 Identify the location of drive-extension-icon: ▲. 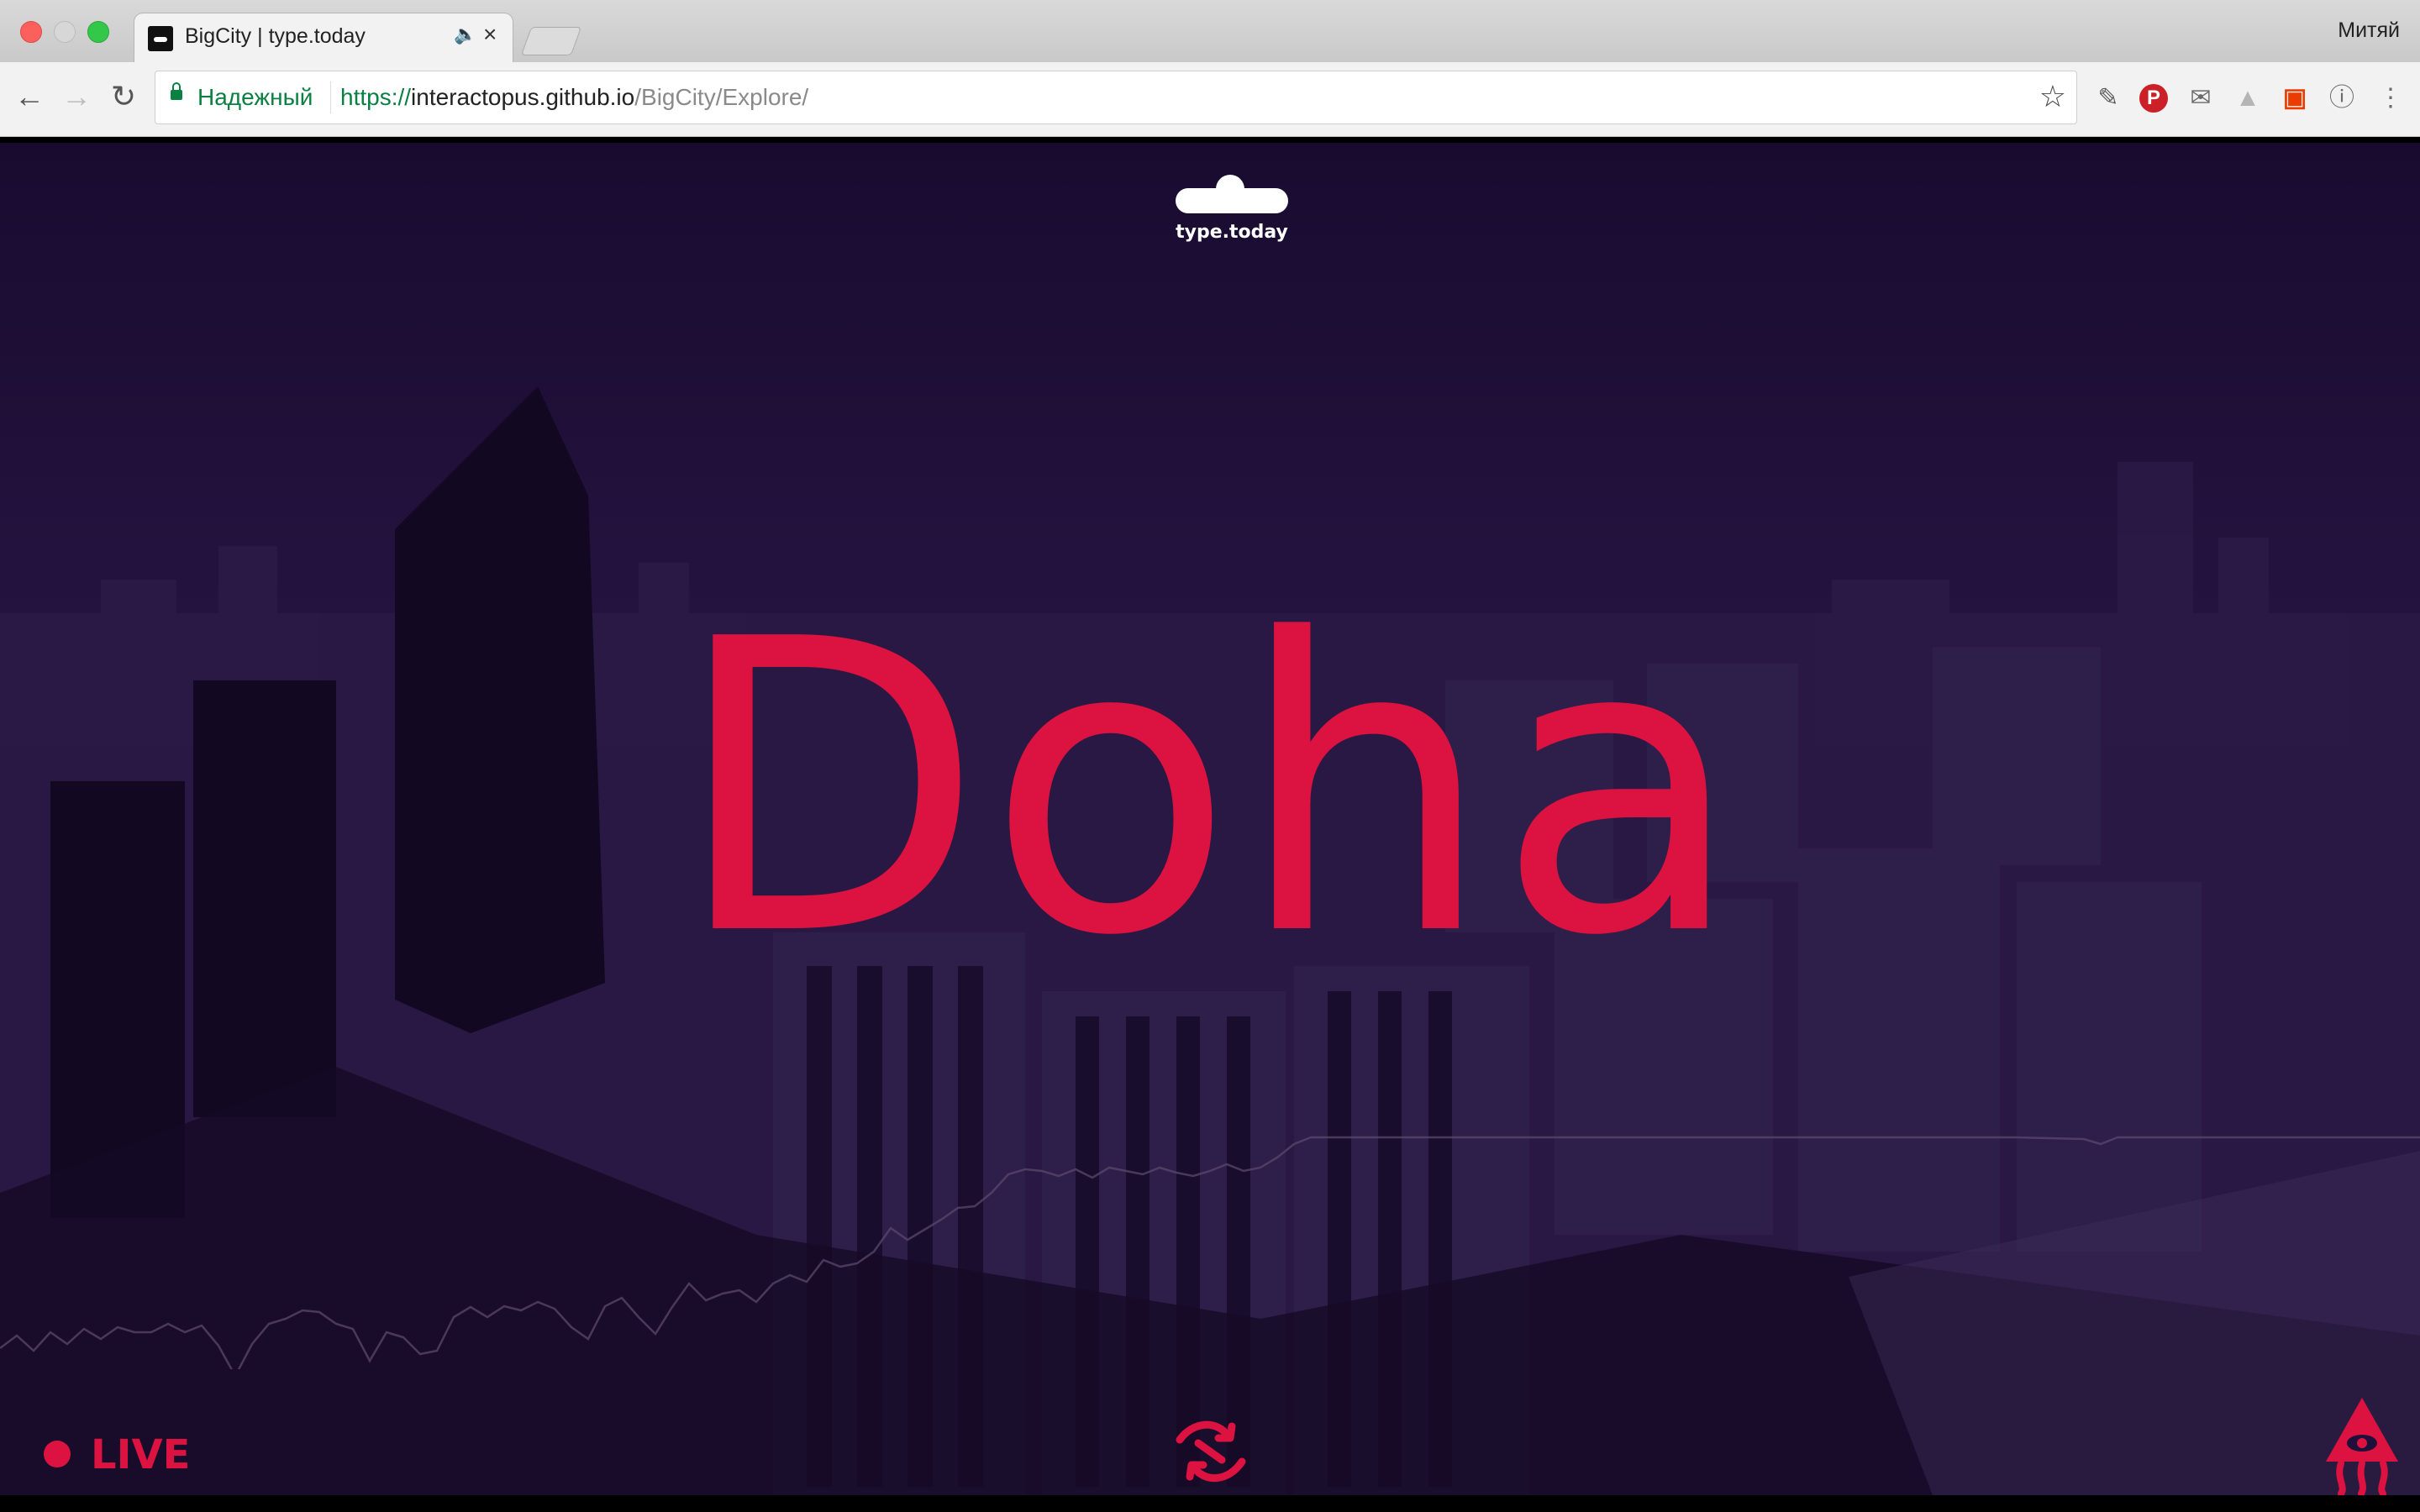
(2248, 98).